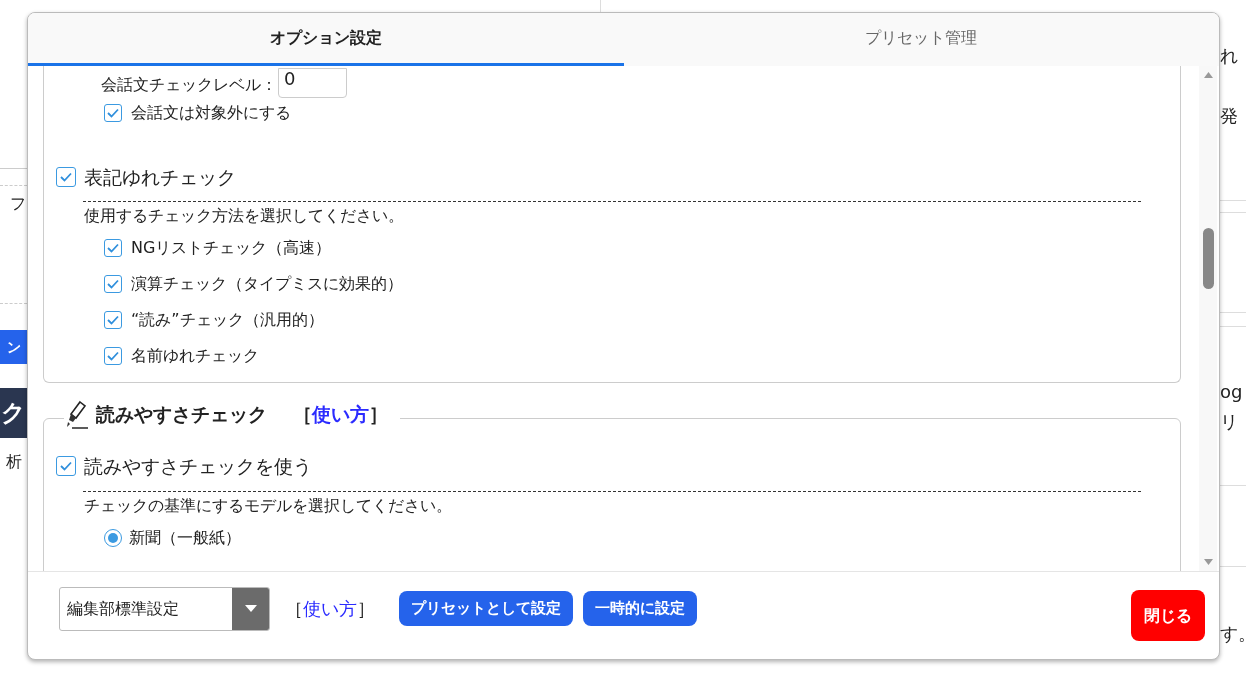 The image size is (1246, 674). What do you see at coordinates (13, 413) in the screenshot?
I see `page-banner: ク` at bounding box center [13, 413].